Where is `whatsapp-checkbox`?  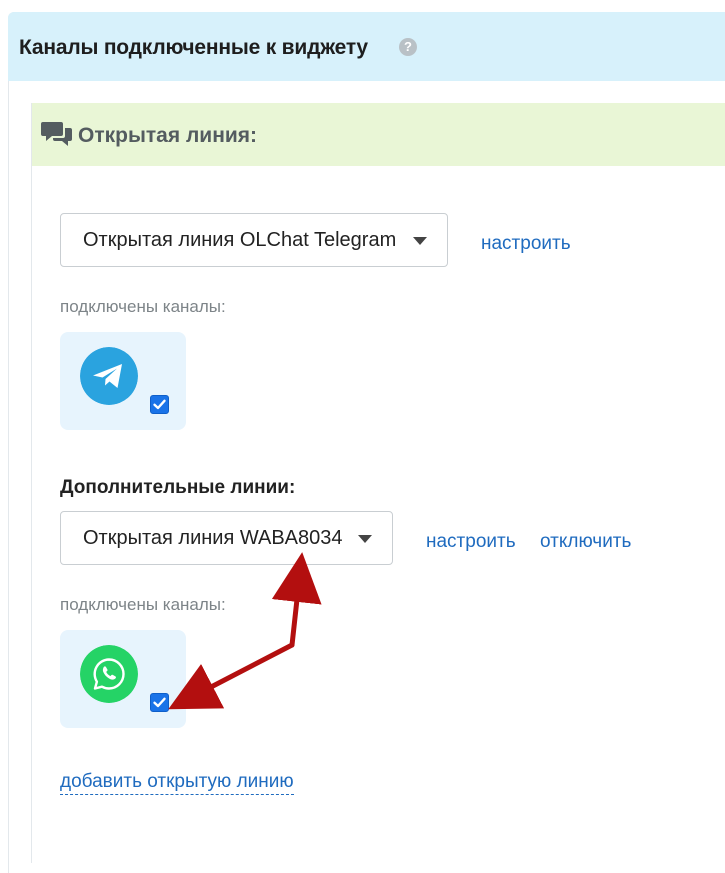
whatsapp-checkbox is located at coordinates (159, 702).